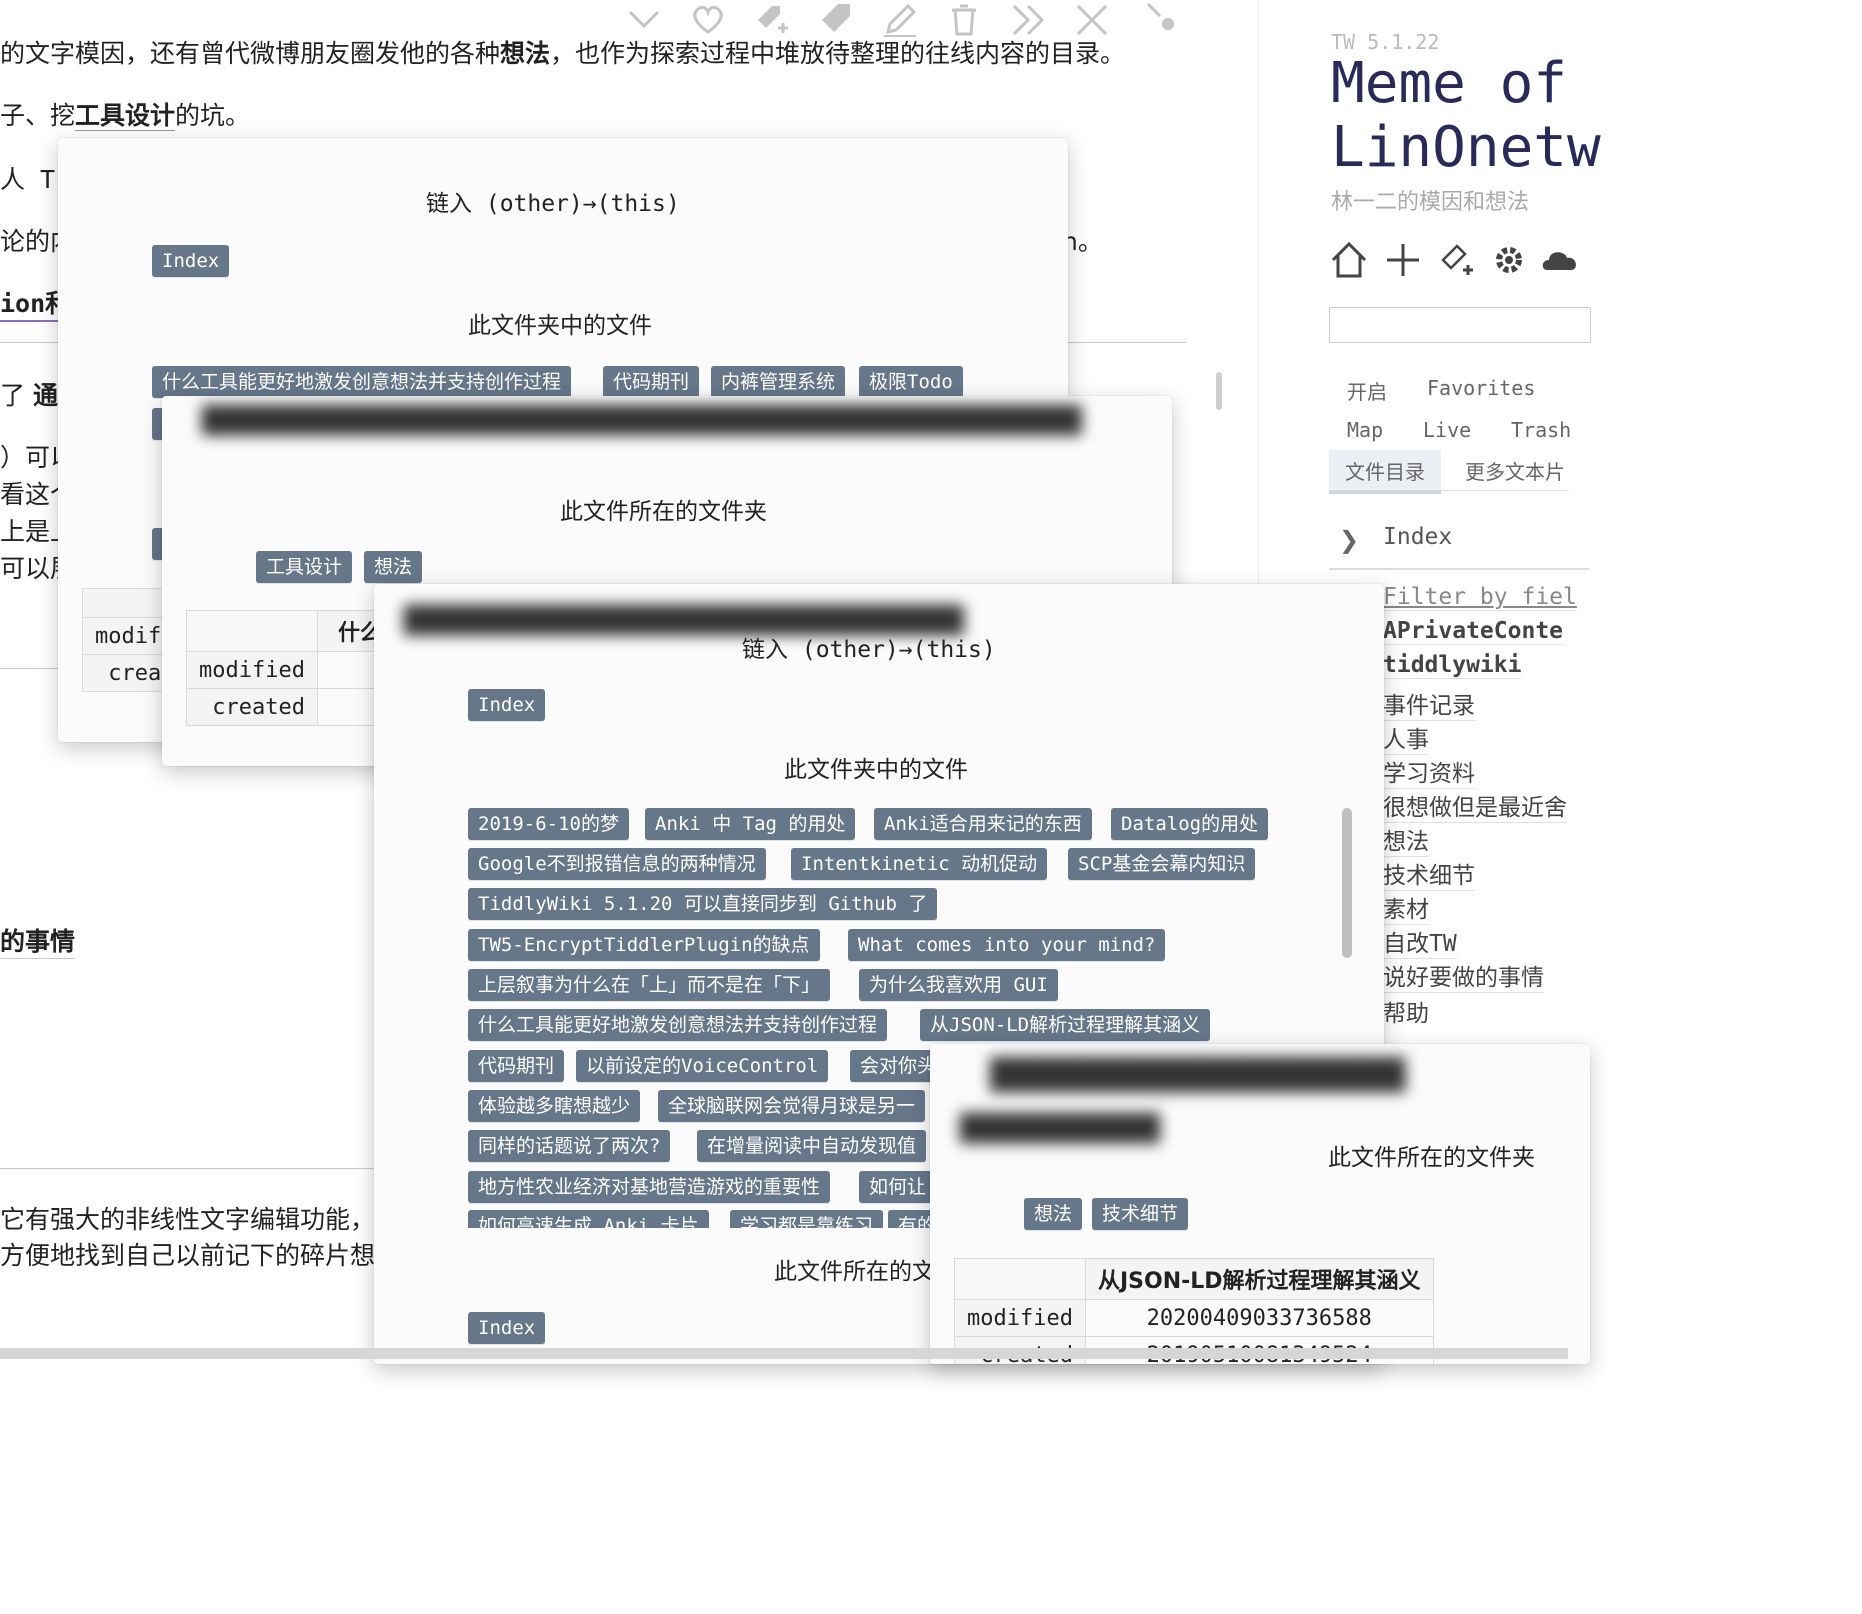 The image size is (1862, 1614). I want to click on search-input, so click(1460, 325).